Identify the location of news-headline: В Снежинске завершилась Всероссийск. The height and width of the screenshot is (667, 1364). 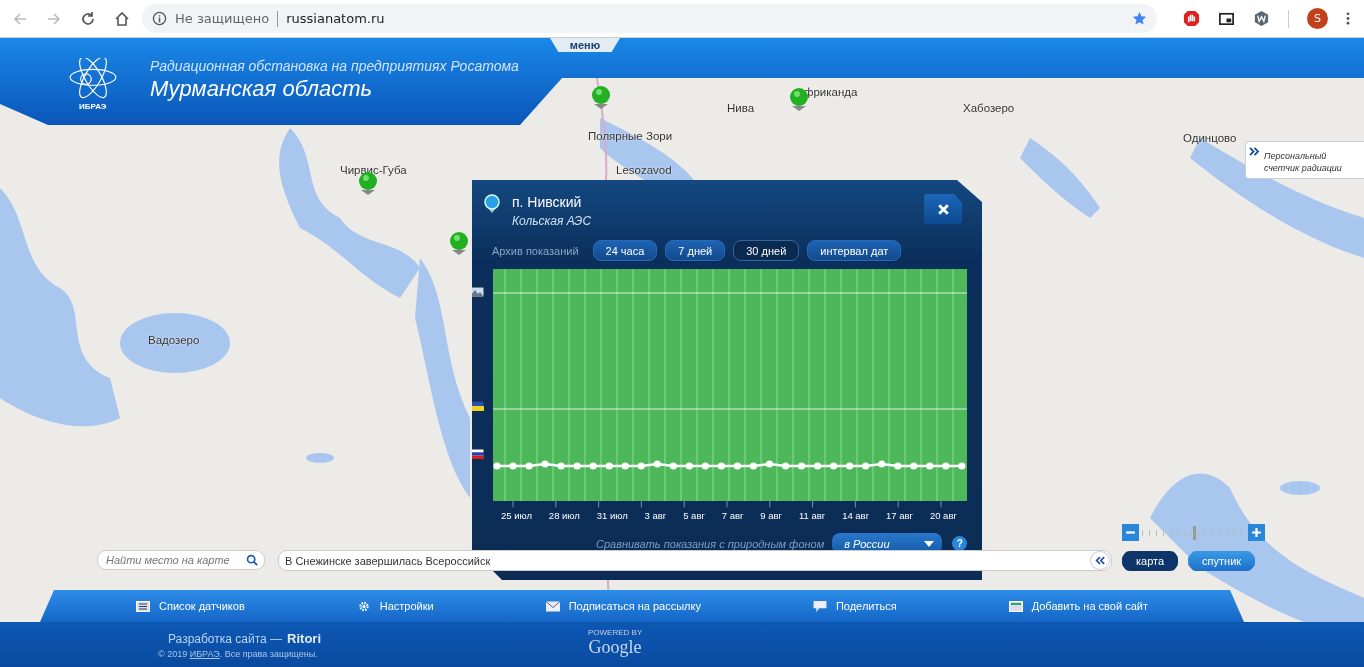
(687, 560).